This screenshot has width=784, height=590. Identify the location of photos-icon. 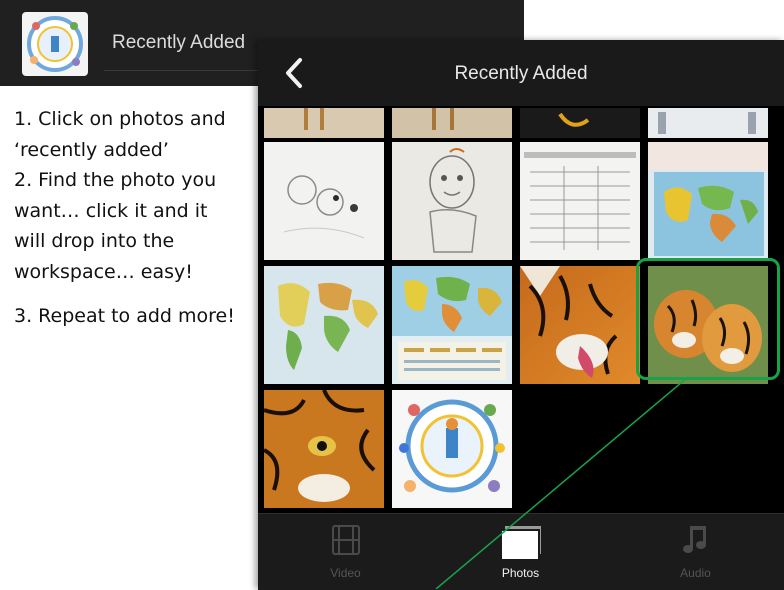
(520, 543).